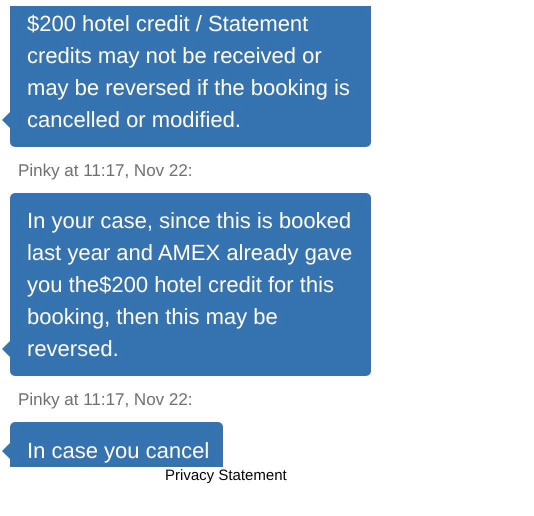  What do you see at coordinates (118, 450) in the screenshot?
I see `message-text: In case you cancel` at bounding box center [118, 450].